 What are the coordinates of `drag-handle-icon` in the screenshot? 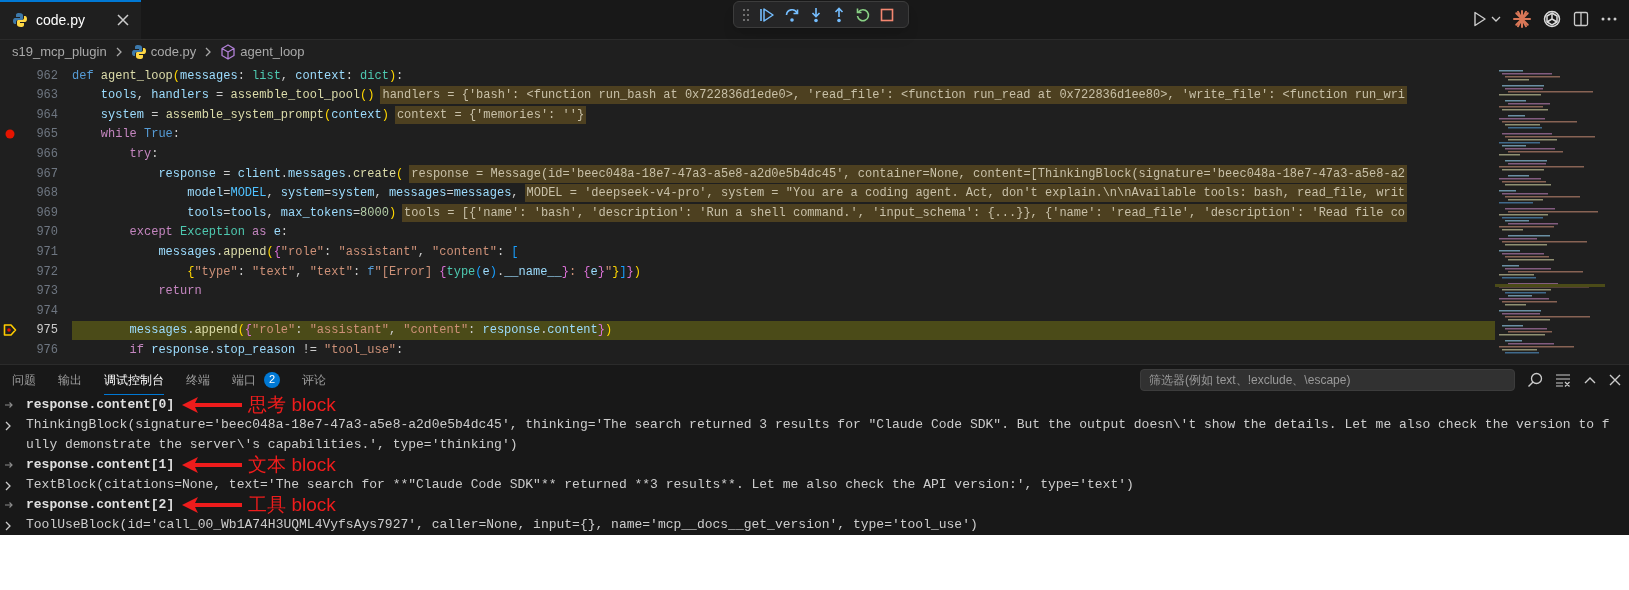 It's located at (746, 14).